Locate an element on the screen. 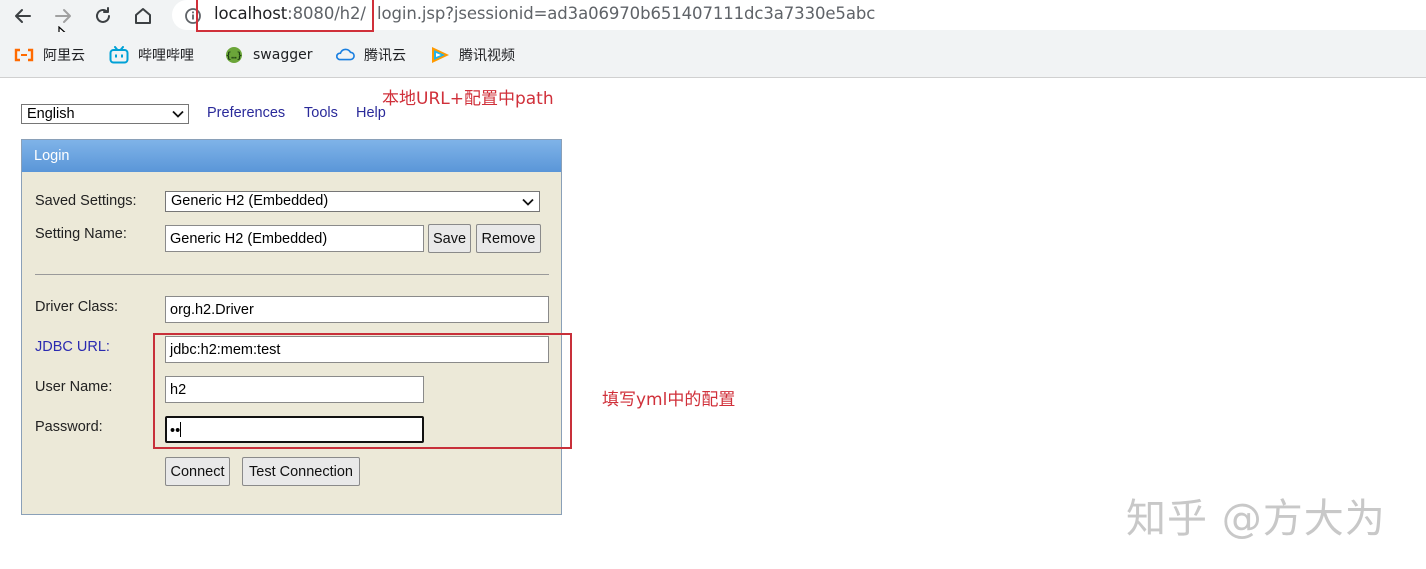 This screenshot has width=1426, height=569. bookmark-label: 腾讯视频 is located at coordinates (487, 56).